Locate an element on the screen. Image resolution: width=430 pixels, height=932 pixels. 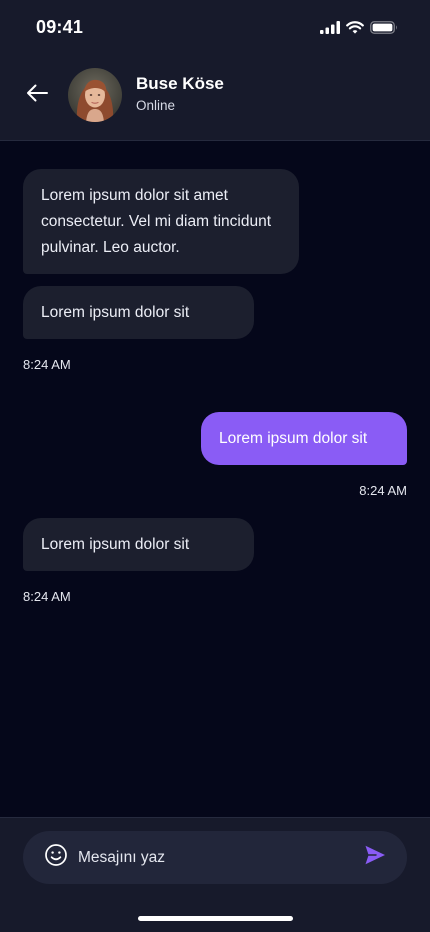
avatar is located at coordinates (95, 95).